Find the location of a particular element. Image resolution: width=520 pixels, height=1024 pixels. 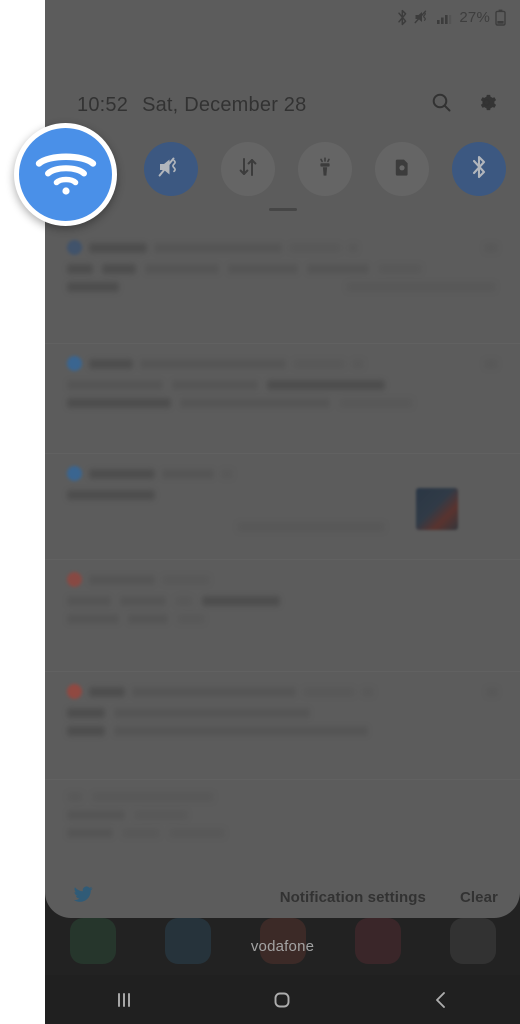

flashlight-icon is located at coordinates (325, 169).